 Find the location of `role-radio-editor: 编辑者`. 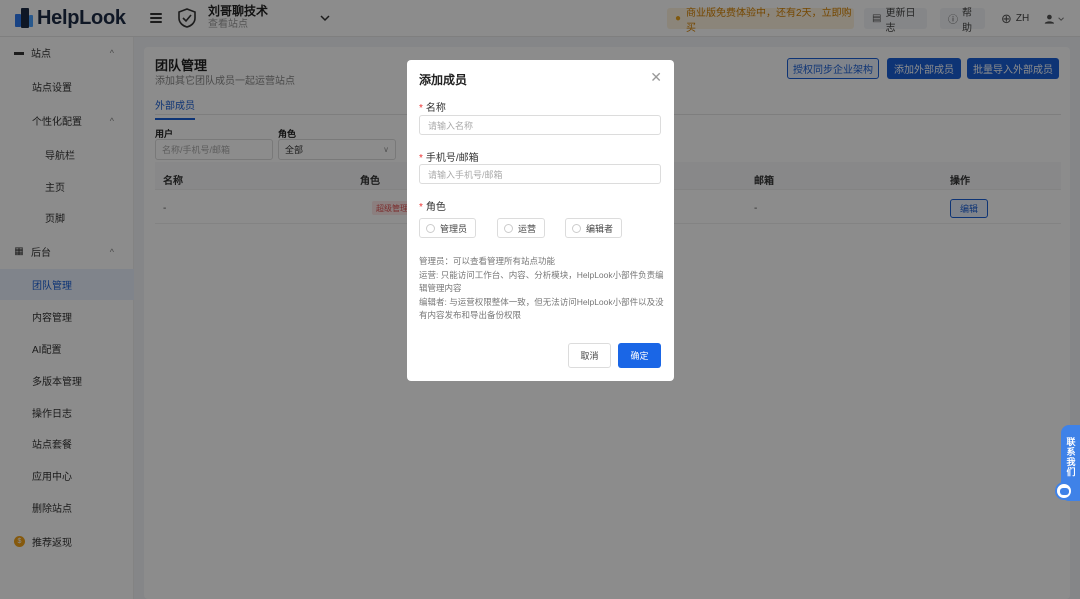

role-radio-editor: 编辑者 is located at coordinates (594, 228).